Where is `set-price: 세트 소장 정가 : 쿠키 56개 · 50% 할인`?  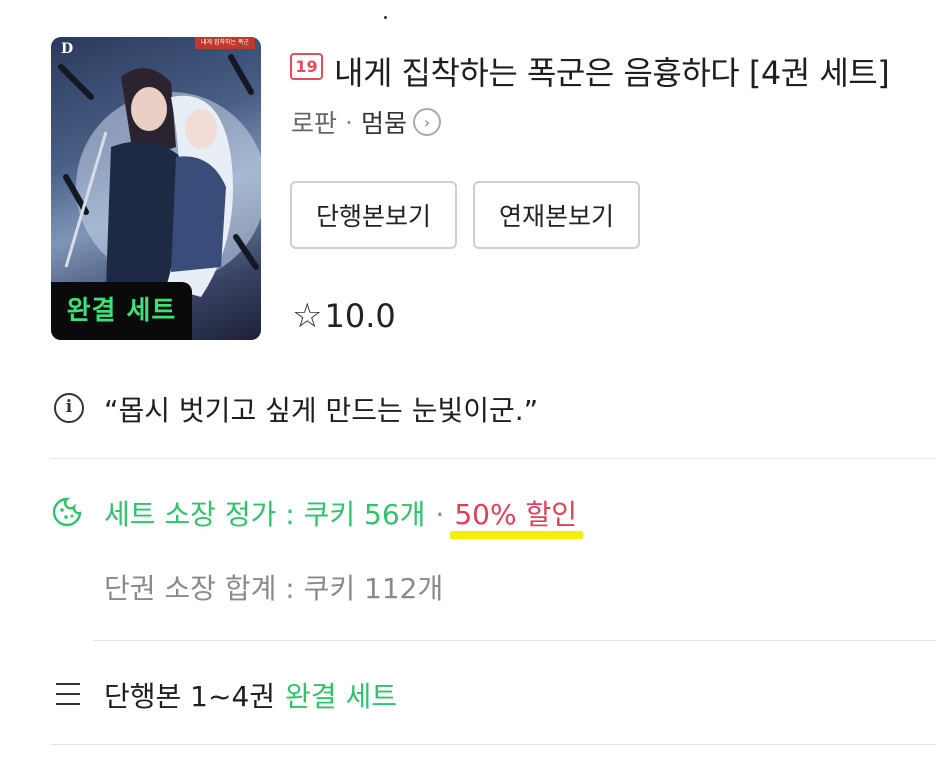
set-price: 세트 소장 정가 : 쿠키 56개 · 50% 할인 is located at coordinates (343, 516).